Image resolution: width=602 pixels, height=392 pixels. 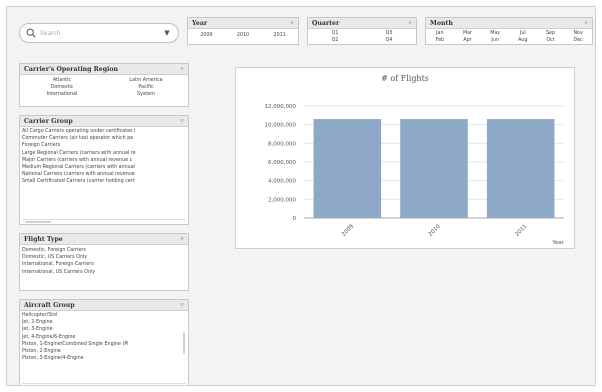 What do you see at coordinates (243, 23) in the screenshot?
I see `year-header: Year ⌕` at bounding box center [243, 23].